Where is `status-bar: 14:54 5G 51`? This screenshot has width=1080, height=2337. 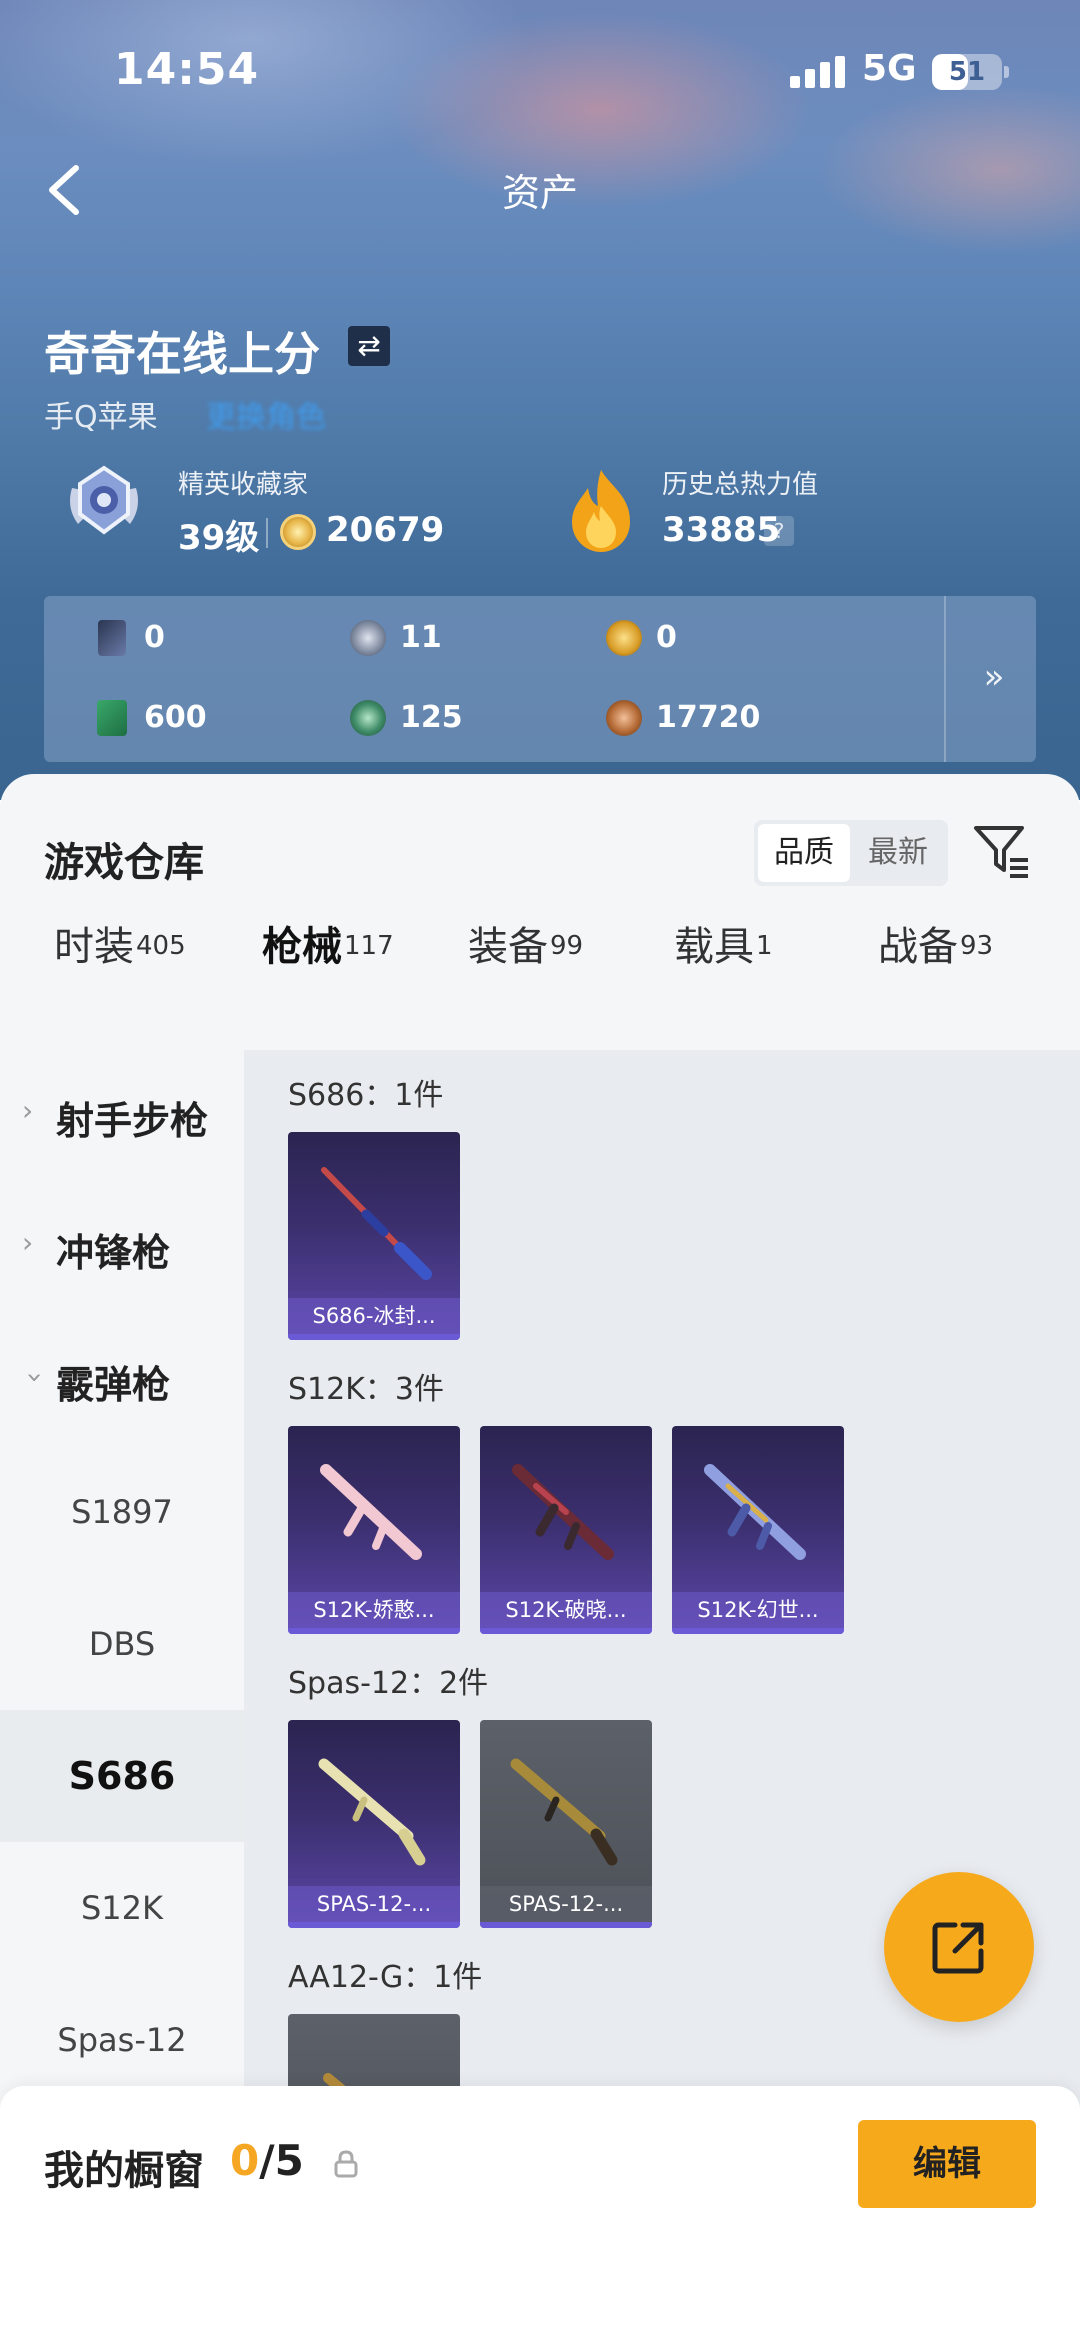 status-bar: 14:54 5G 51 is located at coordinates (540, 70).